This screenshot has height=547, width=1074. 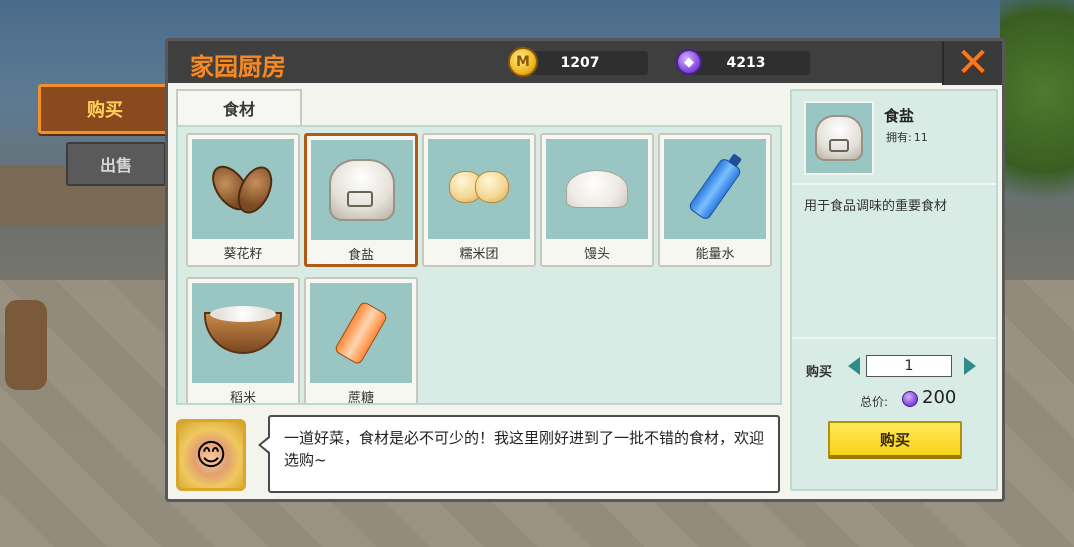 I want to click on item-label: 葵花籽, so click(x=243, y=254).